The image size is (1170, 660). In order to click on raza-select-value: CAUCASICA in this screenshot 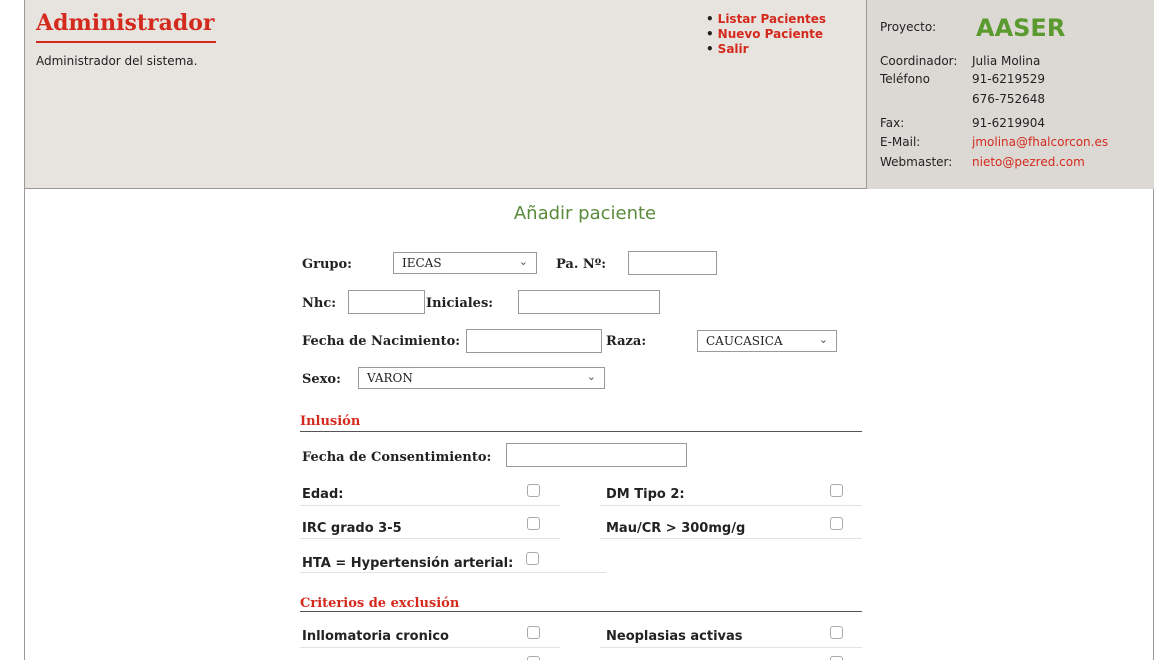, I will do `click(744, 341)`.